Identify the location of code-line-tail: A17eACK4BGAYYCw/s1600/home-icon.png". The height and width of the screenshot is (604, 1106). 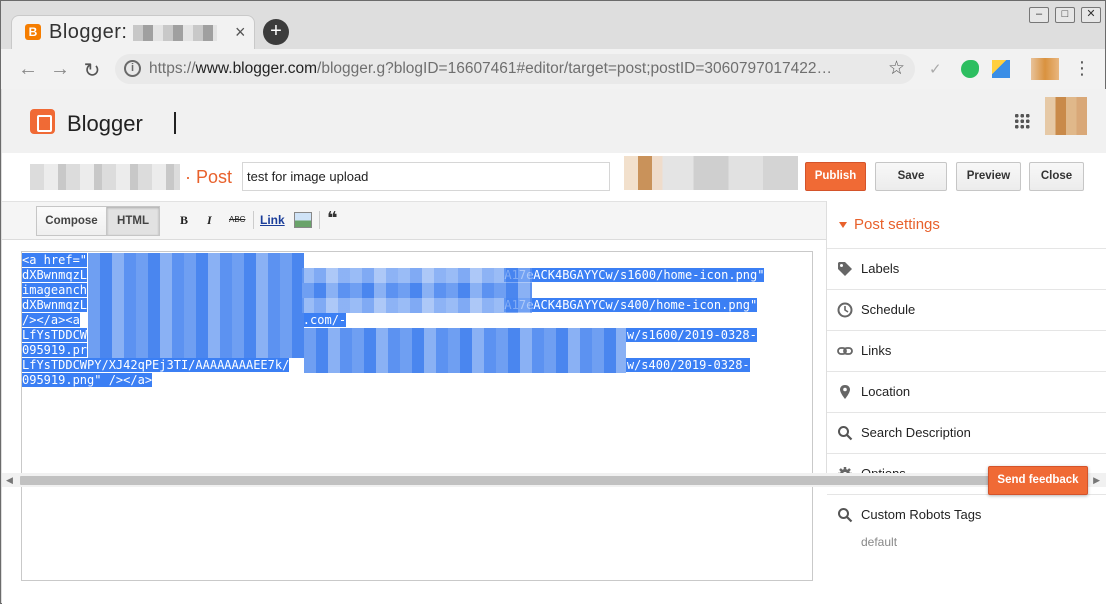
(634, 275).